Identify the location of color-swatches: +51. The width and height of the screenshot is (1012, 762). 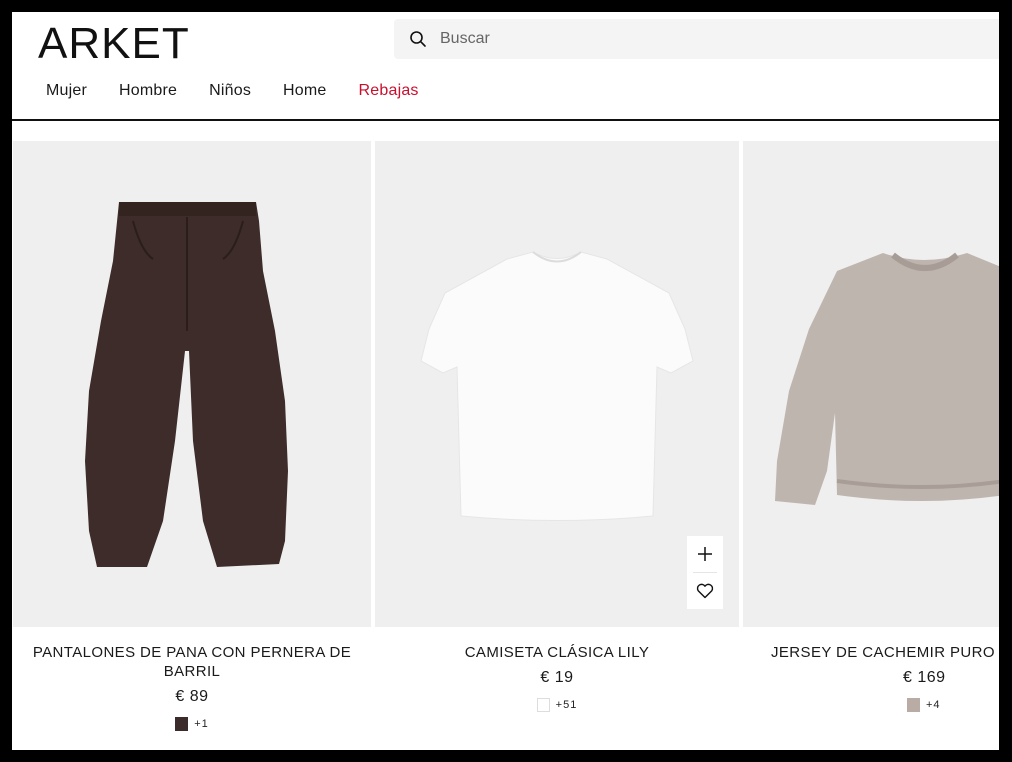
(557, 705).